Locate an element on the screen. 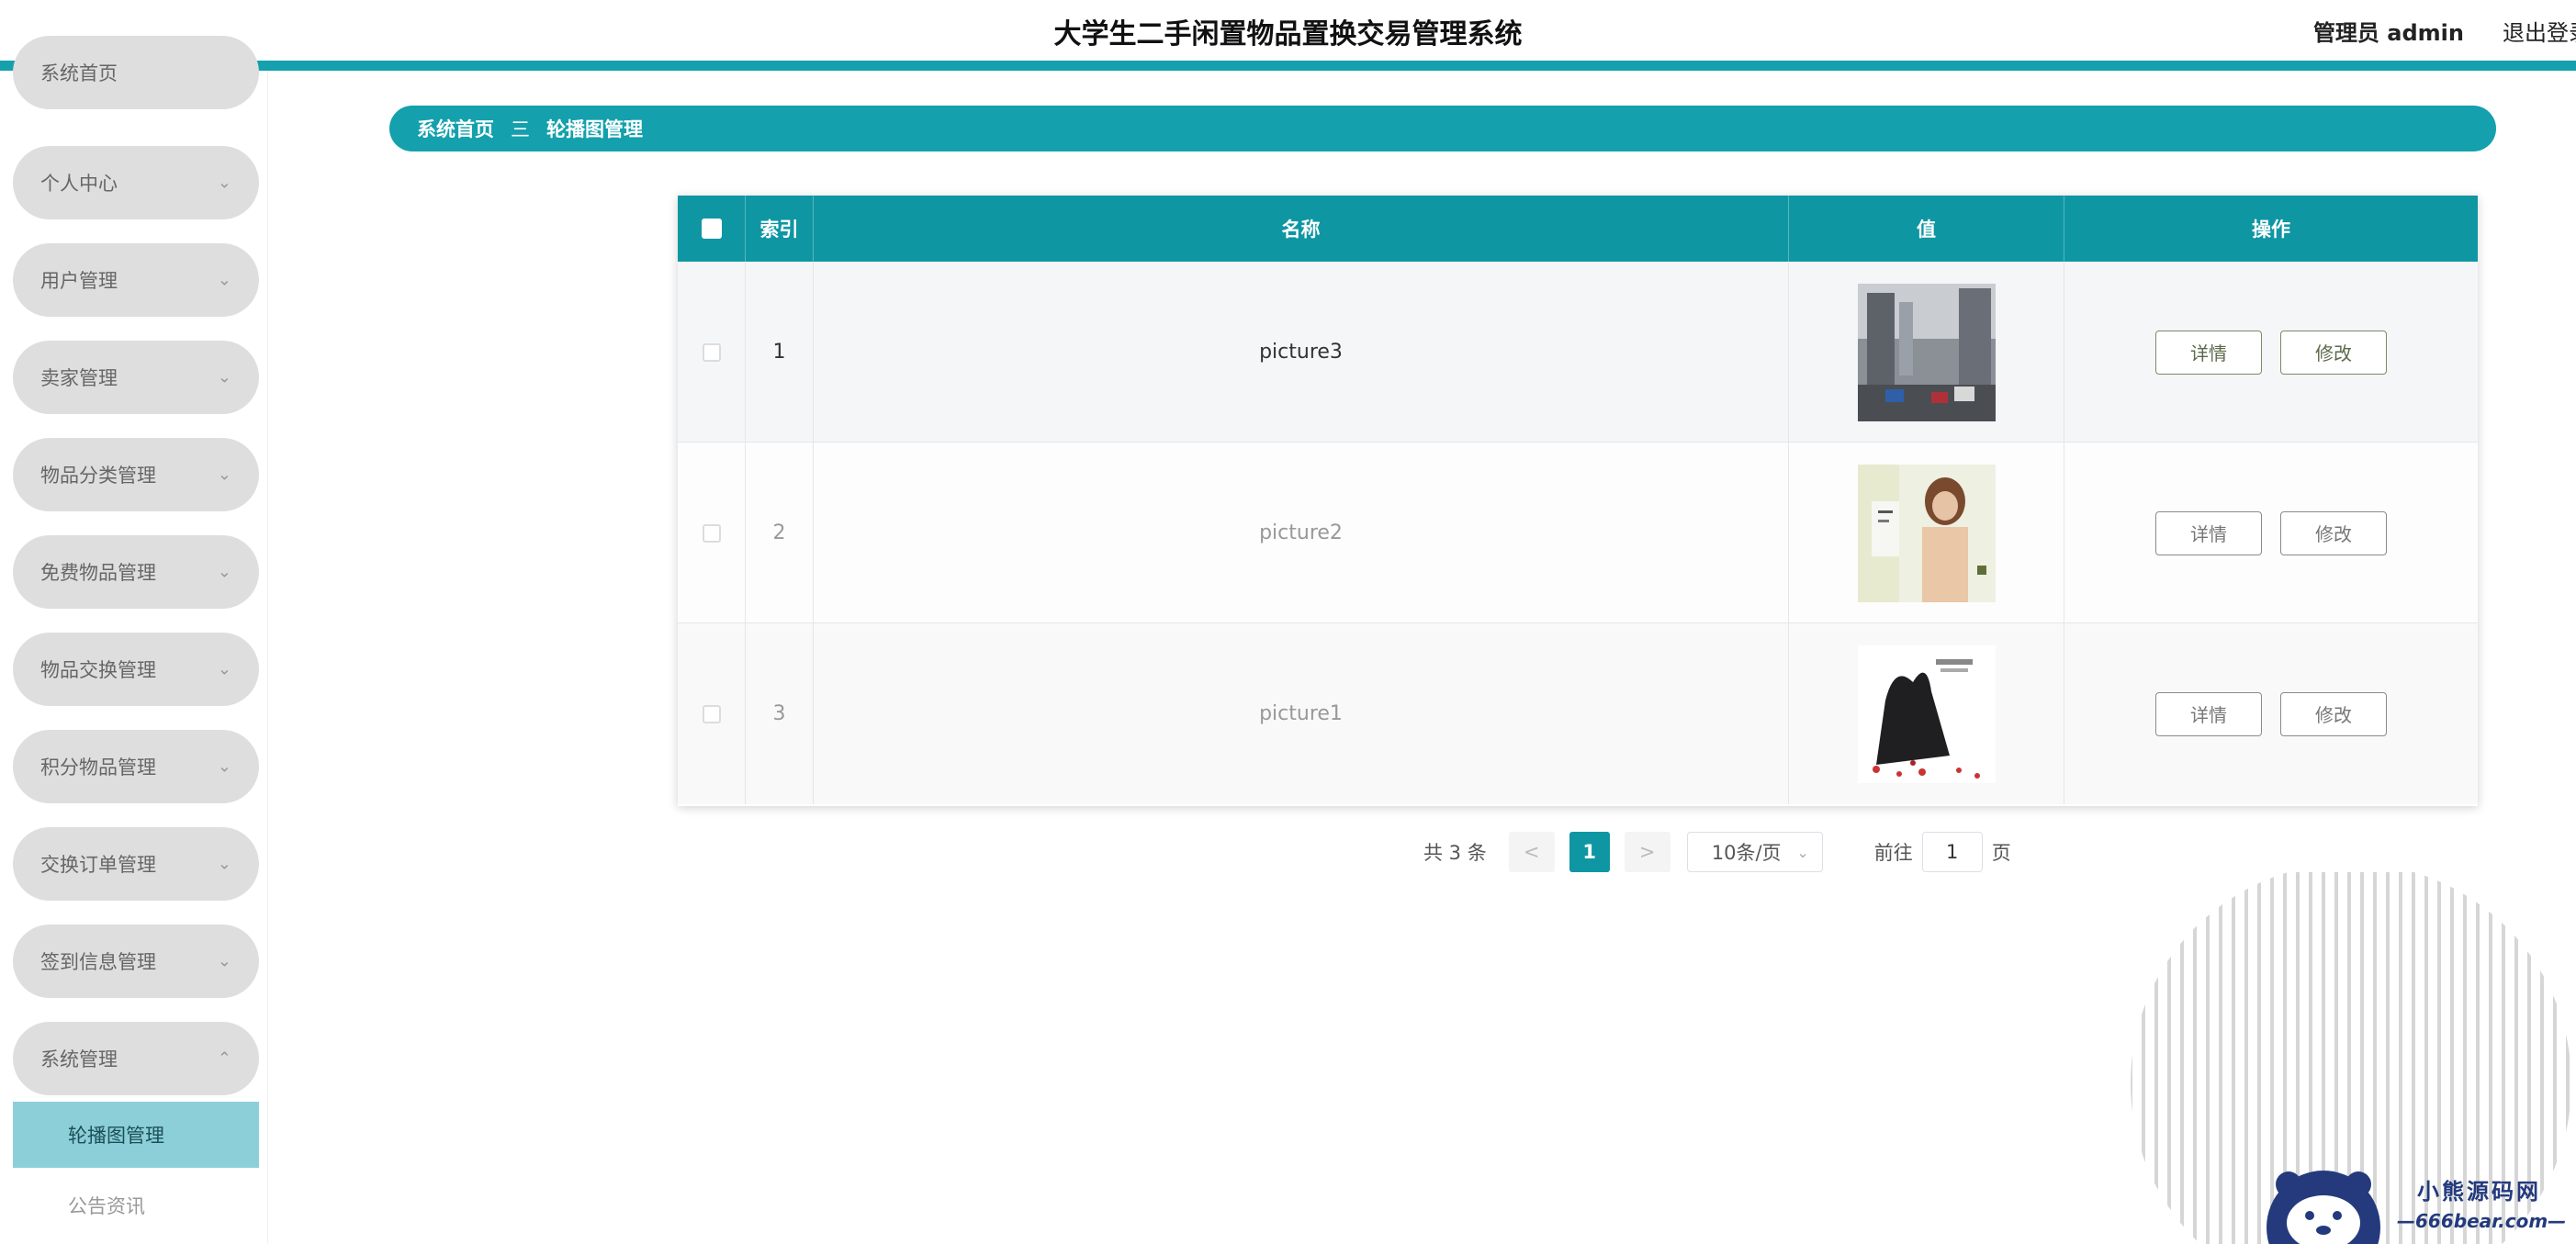 This screenshot has width=2576, height=1244. table-row: 1 picture3 详情 修改 is located at coordinates (1578, 352).